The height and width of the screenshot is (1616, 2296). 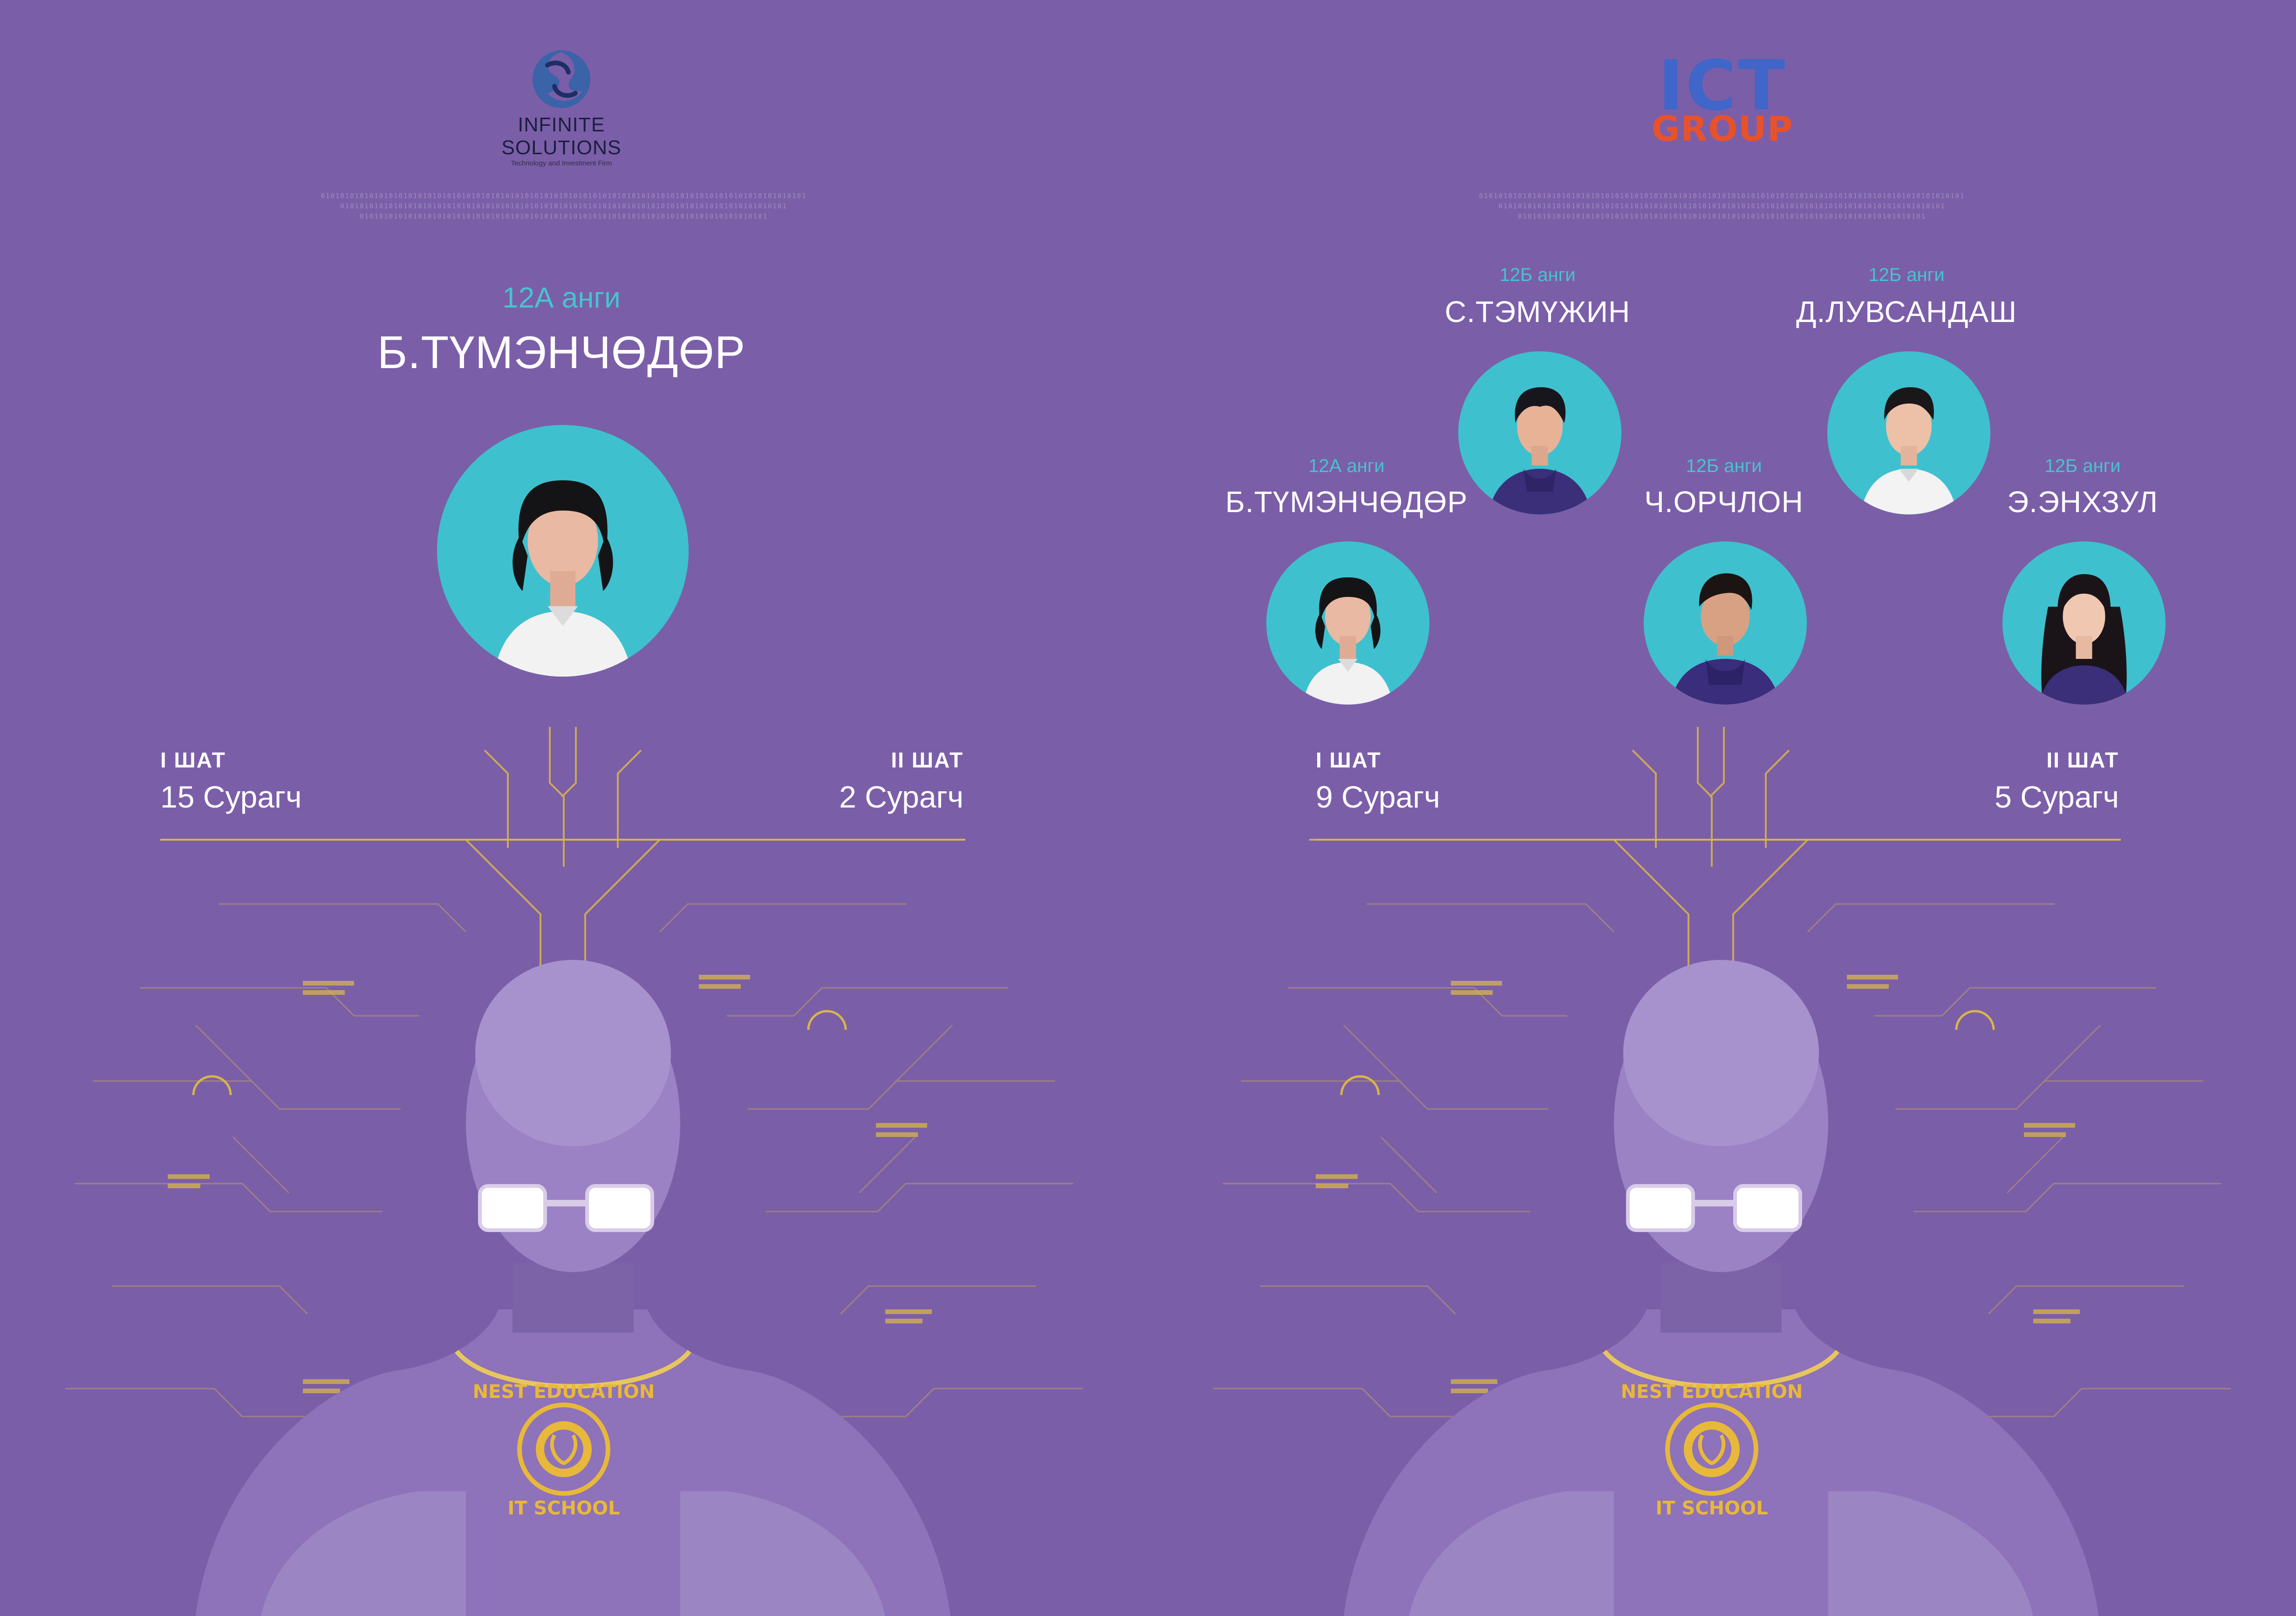 What do you see at coordinates (1722, 102) in the screenshot?
I see `ict-group-logo: ICT GROUP` at bounding box center [1722, 102].